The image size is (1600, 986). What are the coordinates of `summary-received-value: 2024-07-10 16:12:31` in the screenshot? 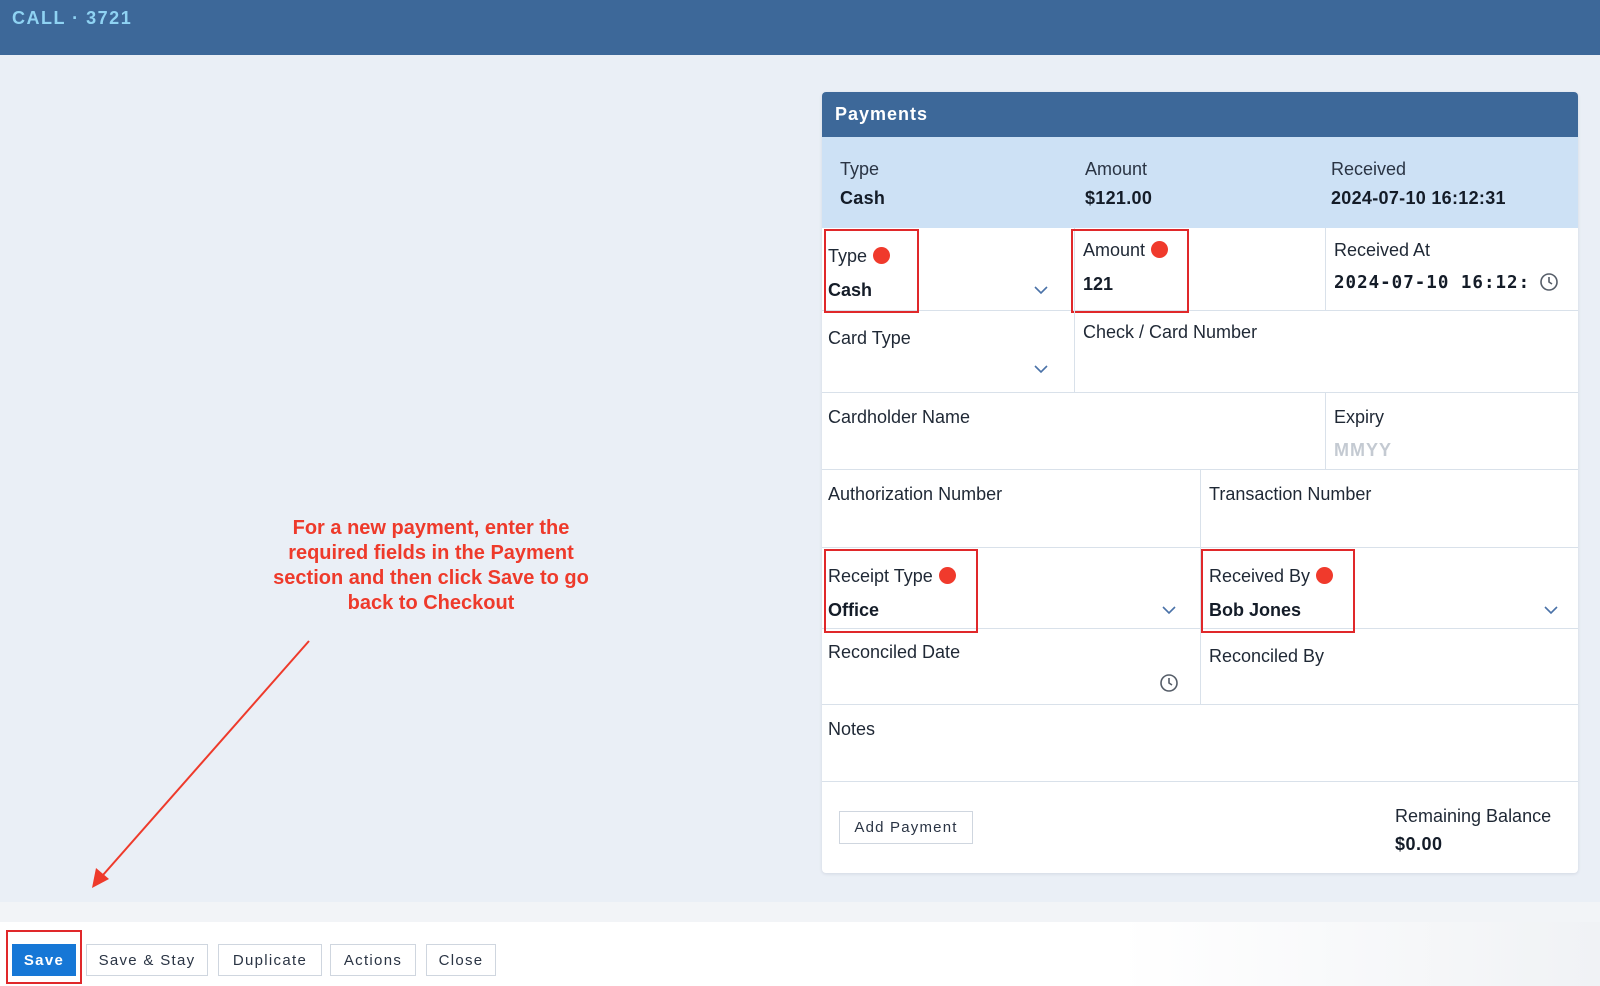 It's located at (1418, 198).